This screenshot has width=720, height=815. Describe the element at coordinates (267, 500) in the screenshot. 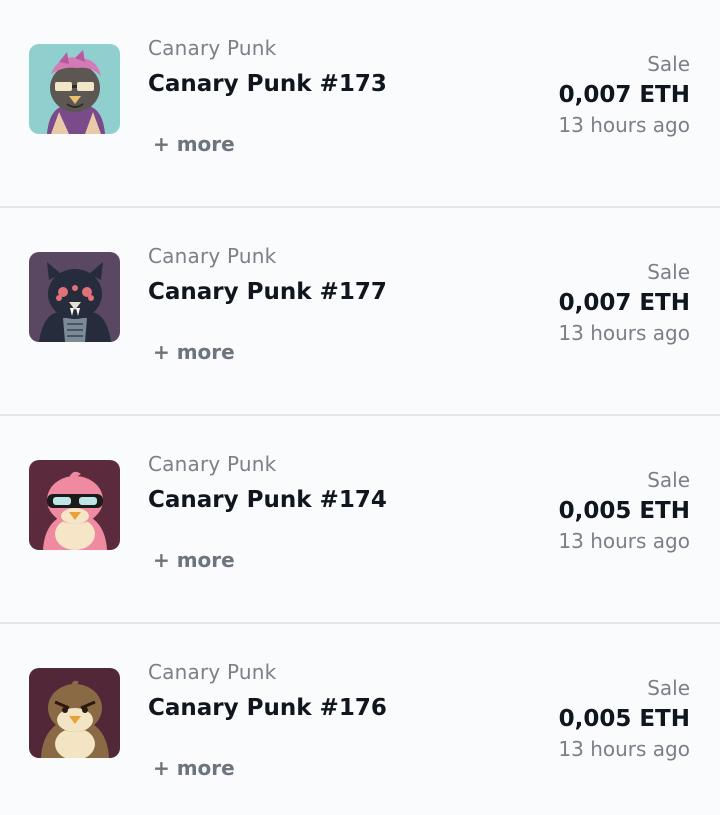

I see `nft-name: Canary Punk #174` at that location.